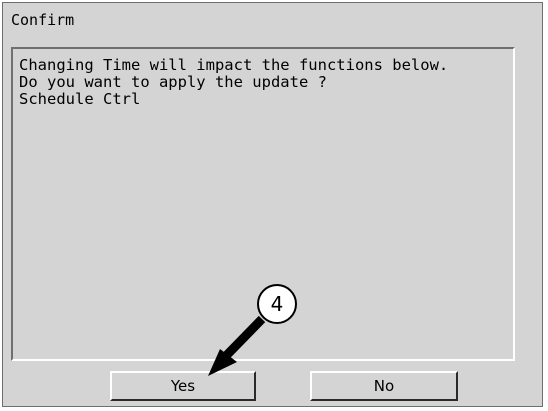 Image resolution: width=548 pixels, height=411 pixels. Describe the element at coordinates (43, 20) in the screenshot. I see `dialog-title: Confirm` at that location.